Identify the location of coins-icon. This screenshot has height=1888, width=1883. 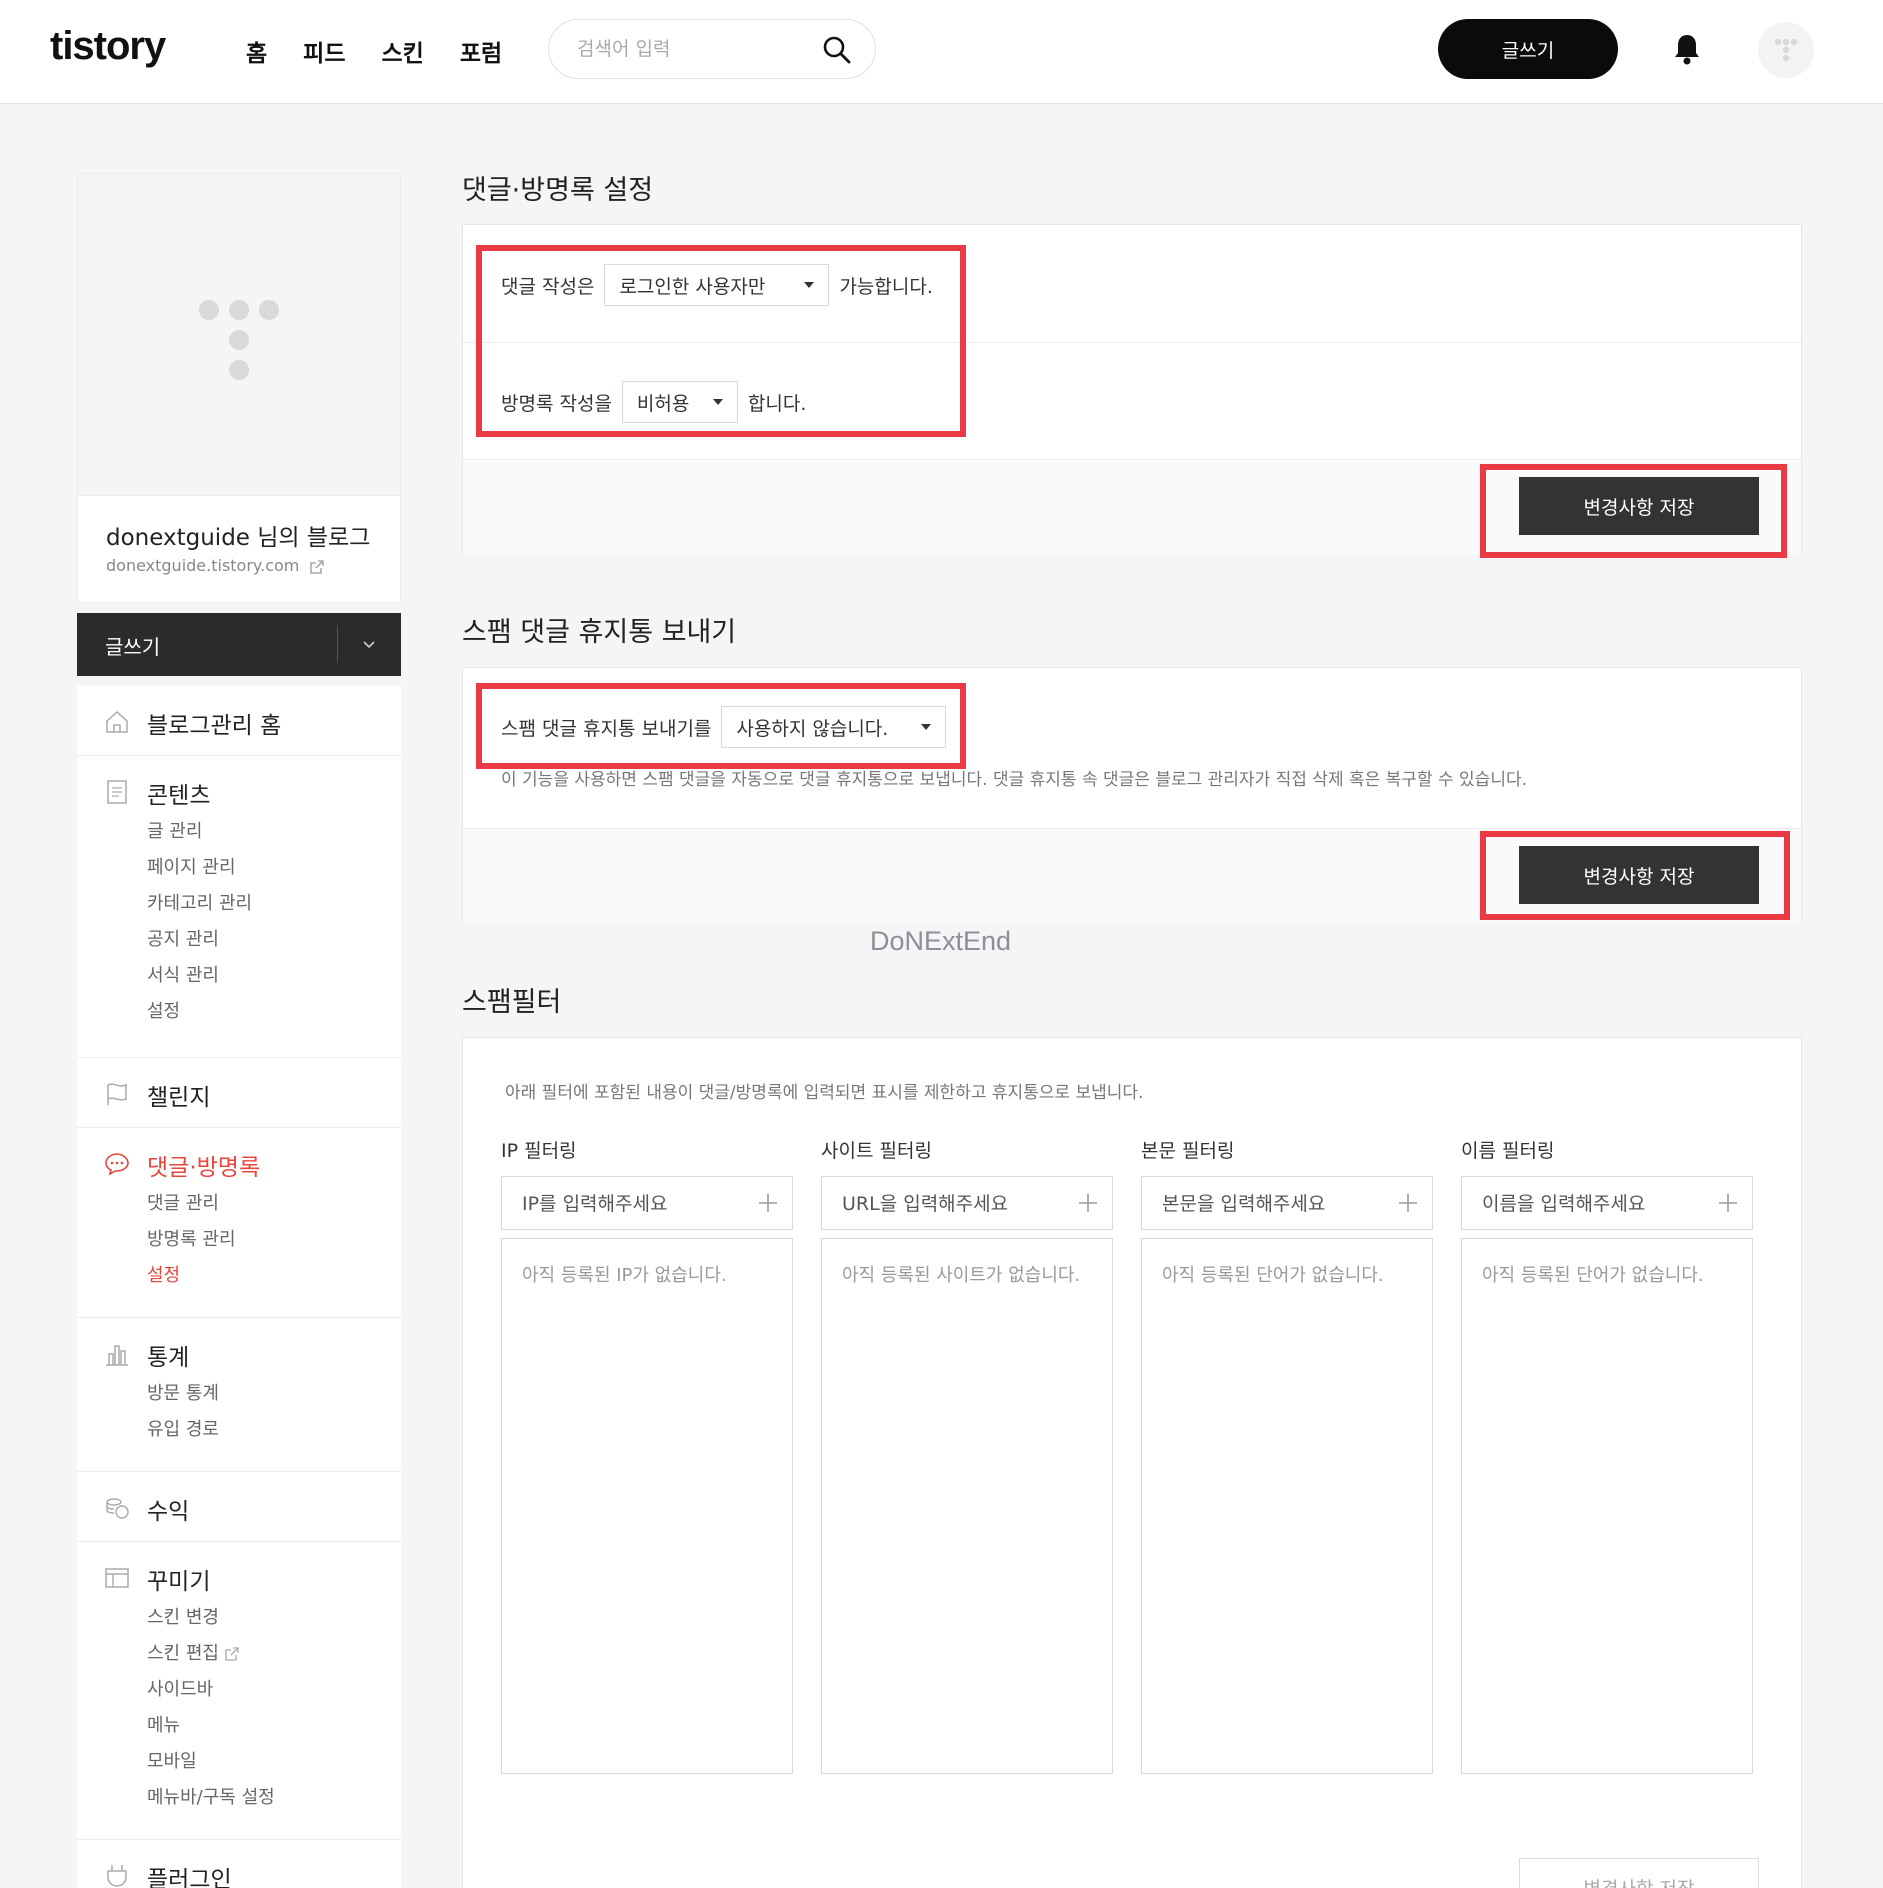
(117, 1508).